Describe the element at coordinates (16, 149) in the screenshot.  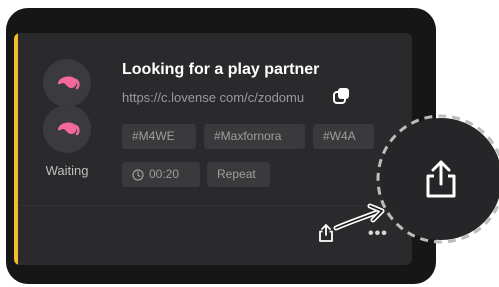
I see `card-accent-bar` at that location.